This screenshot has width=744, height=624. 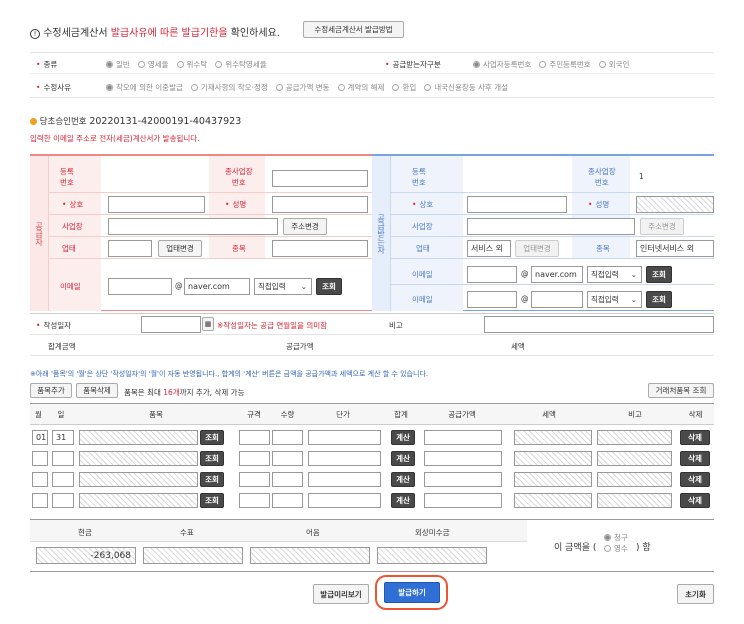 What do you see at coordinates (180, 248) in the screenshot?
I see `supplier-biztype-change-button: 업태변경` at bounding box center [180, 248].